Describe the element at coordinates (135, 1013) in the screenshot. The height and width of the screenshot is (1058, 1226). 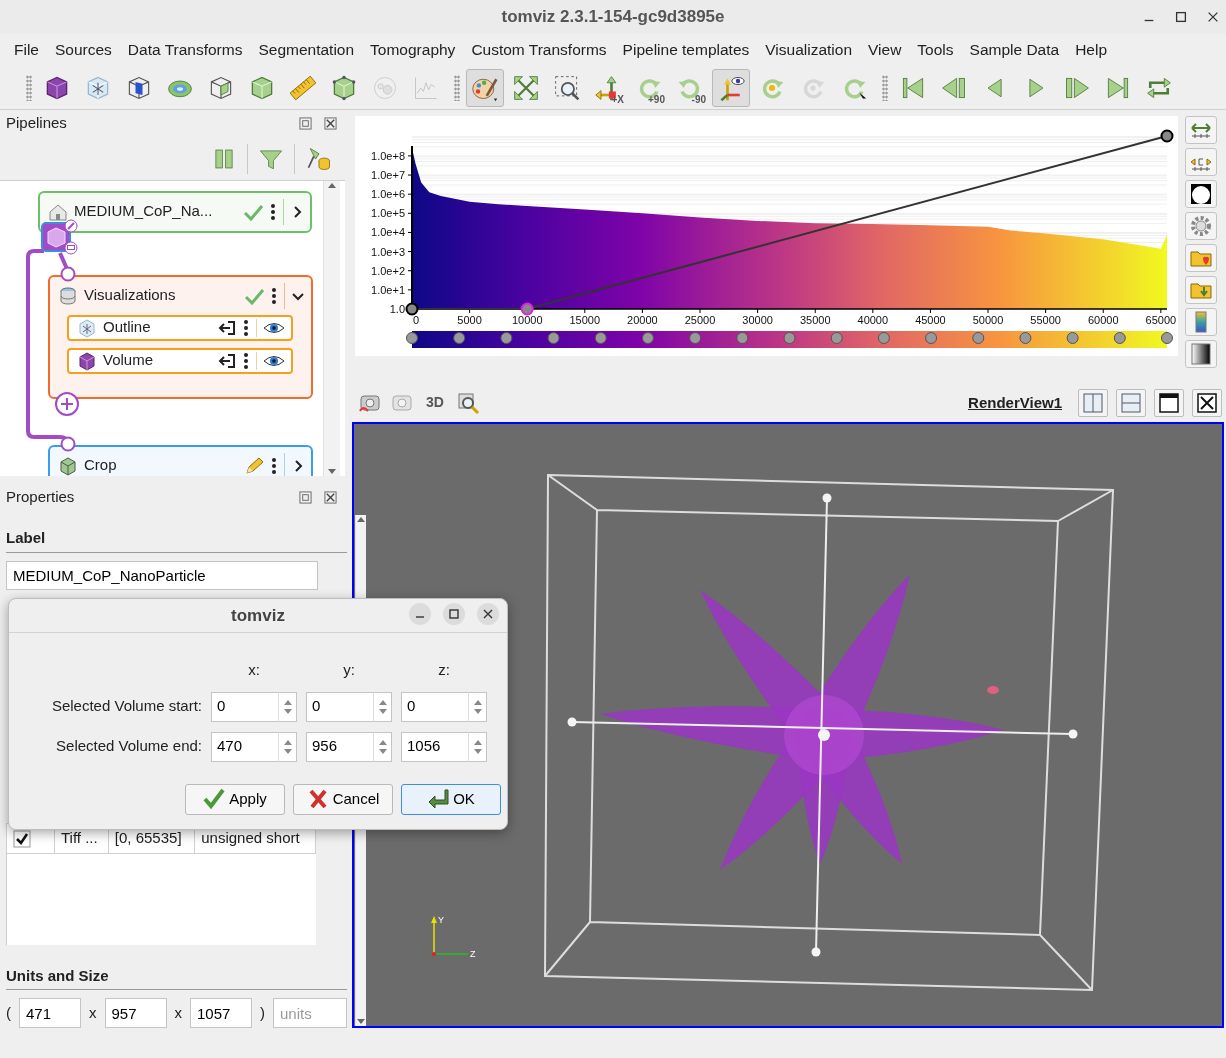
I see `size-field: 957` at that location.